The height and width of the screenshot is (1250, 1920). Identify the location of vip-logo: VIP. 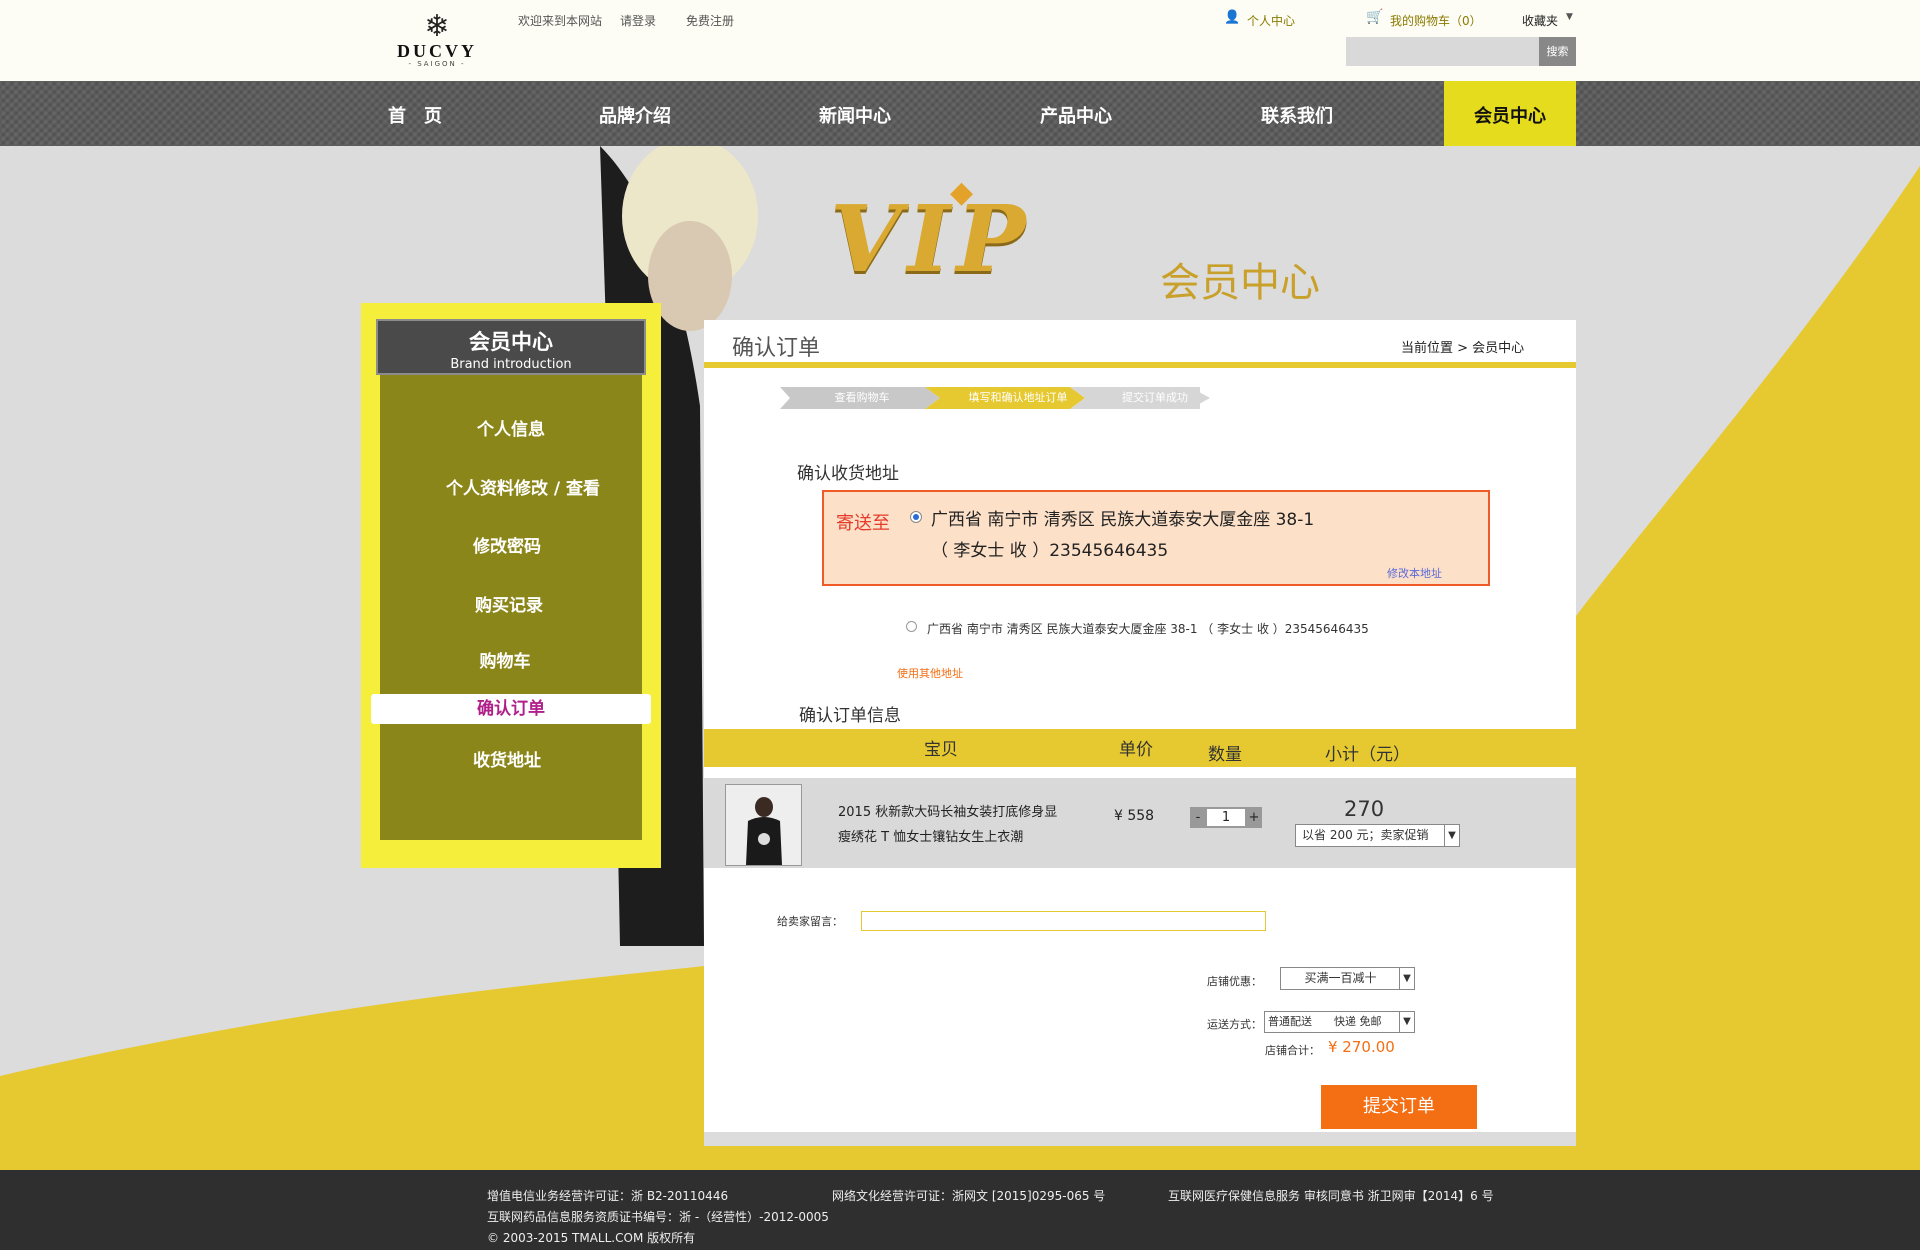
(931, 239).